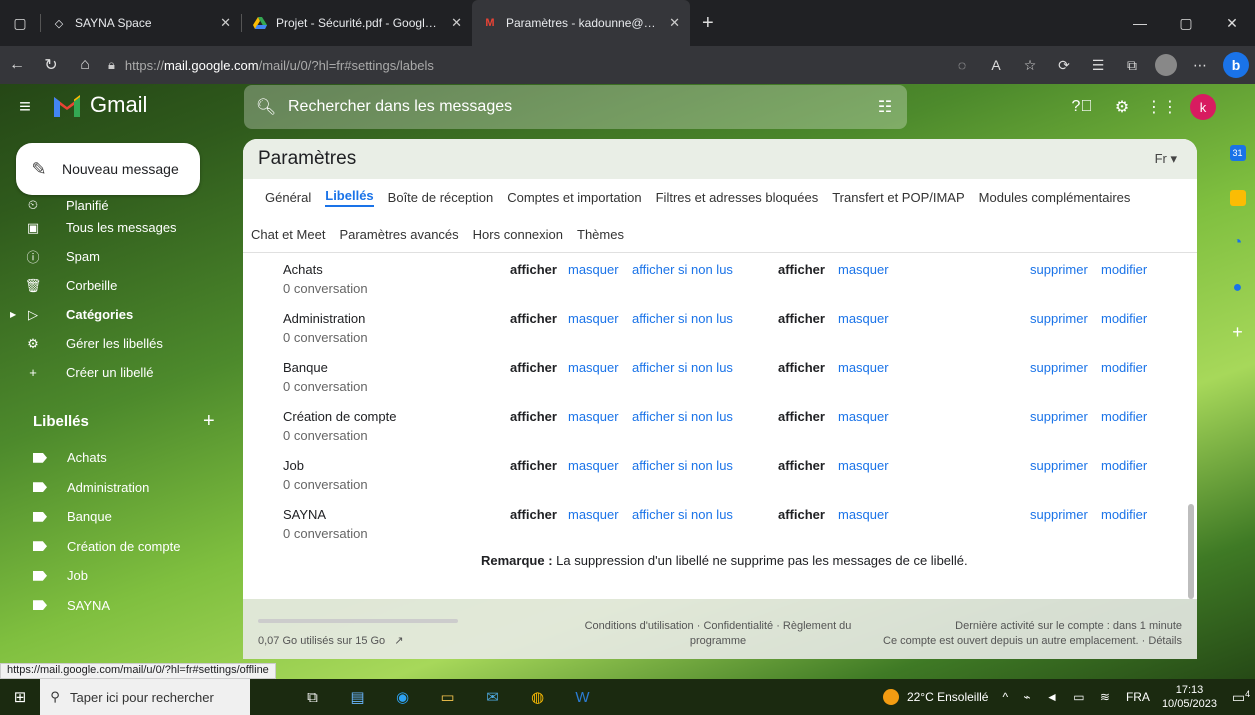 The width and height of the screenshot is (1255, 715). Describe the element at coordinates (20, 23) in the screenshot. I see `tab-actions-icon: ▢` at that location.